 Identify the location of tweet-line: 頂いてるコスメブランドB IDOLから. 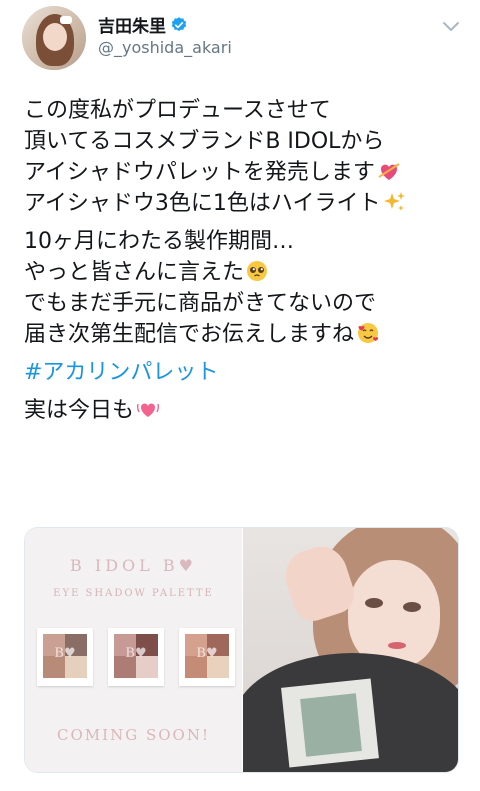
(204, 141).